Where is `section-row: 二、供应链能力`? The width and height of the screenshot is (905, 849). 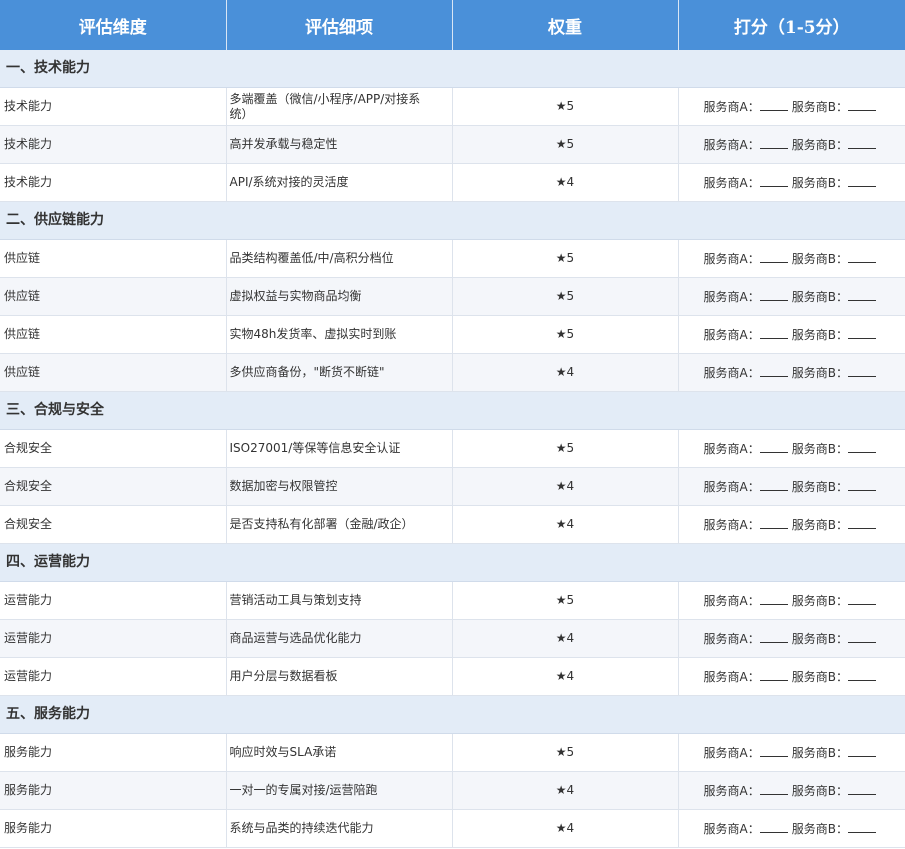
section-row: 二、供应链能力 is located at coordinates (452, 220).